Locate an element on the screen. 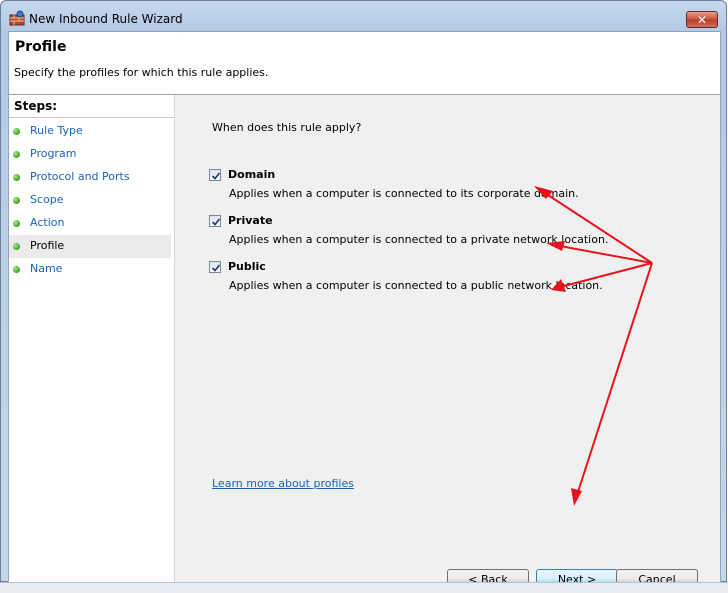 This screenshot has width=728, height=593. learn-more-link: Learn more about profiles is located at coordinates (283, 483).